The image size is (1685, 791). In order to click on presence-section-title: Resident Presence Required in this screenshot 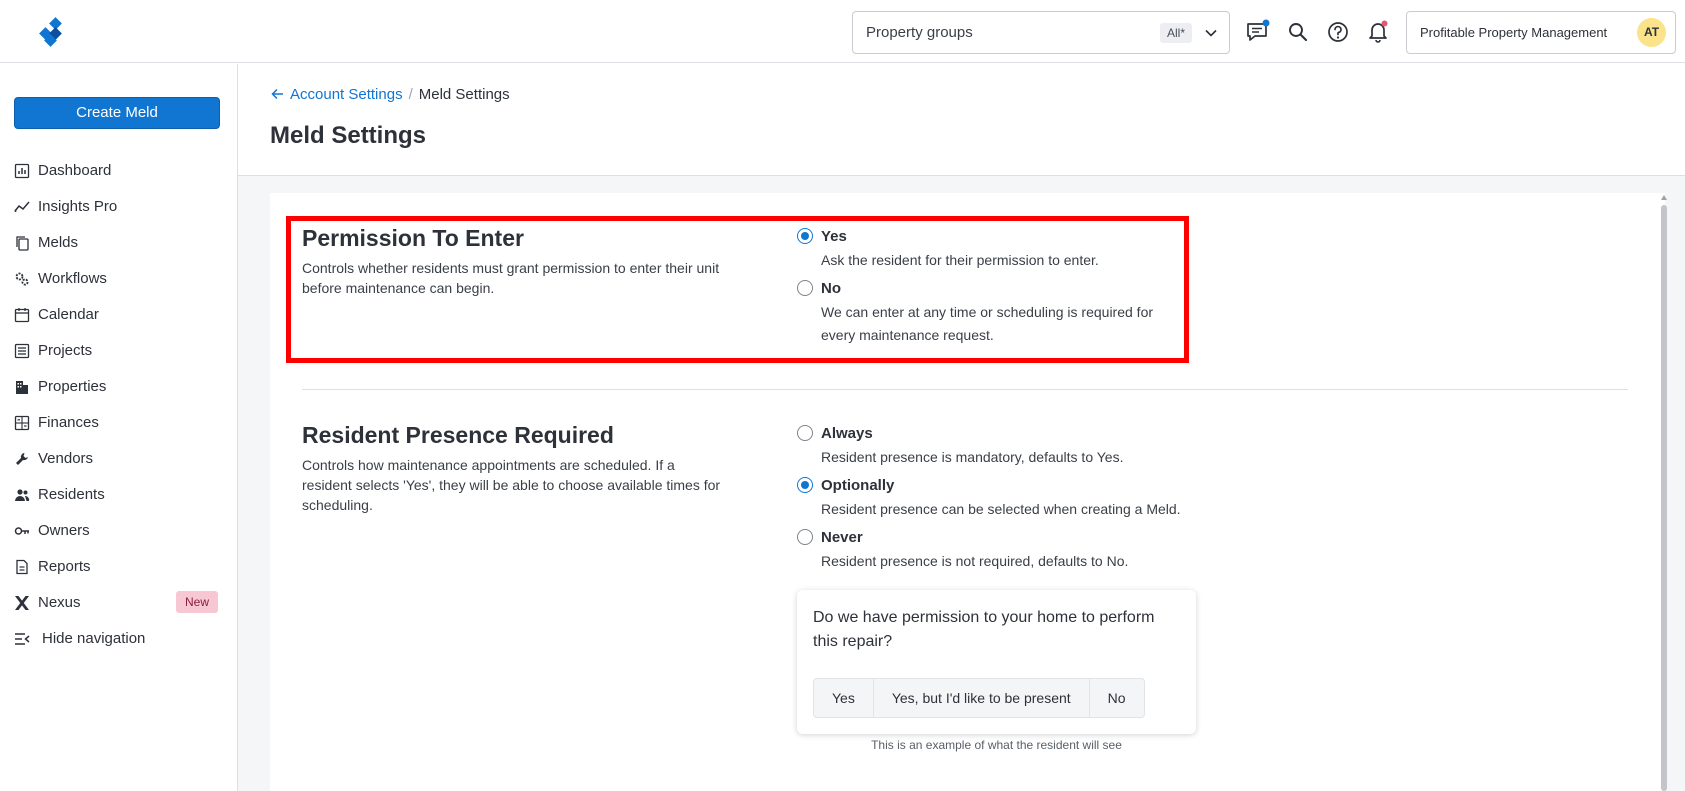, I will do `click(458, 435)`.